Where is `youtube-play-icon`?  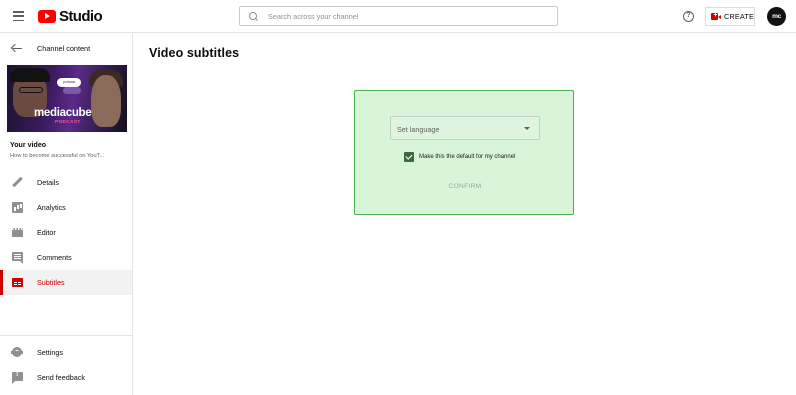 youtube-play-icon is located at coordinates (47, 16).